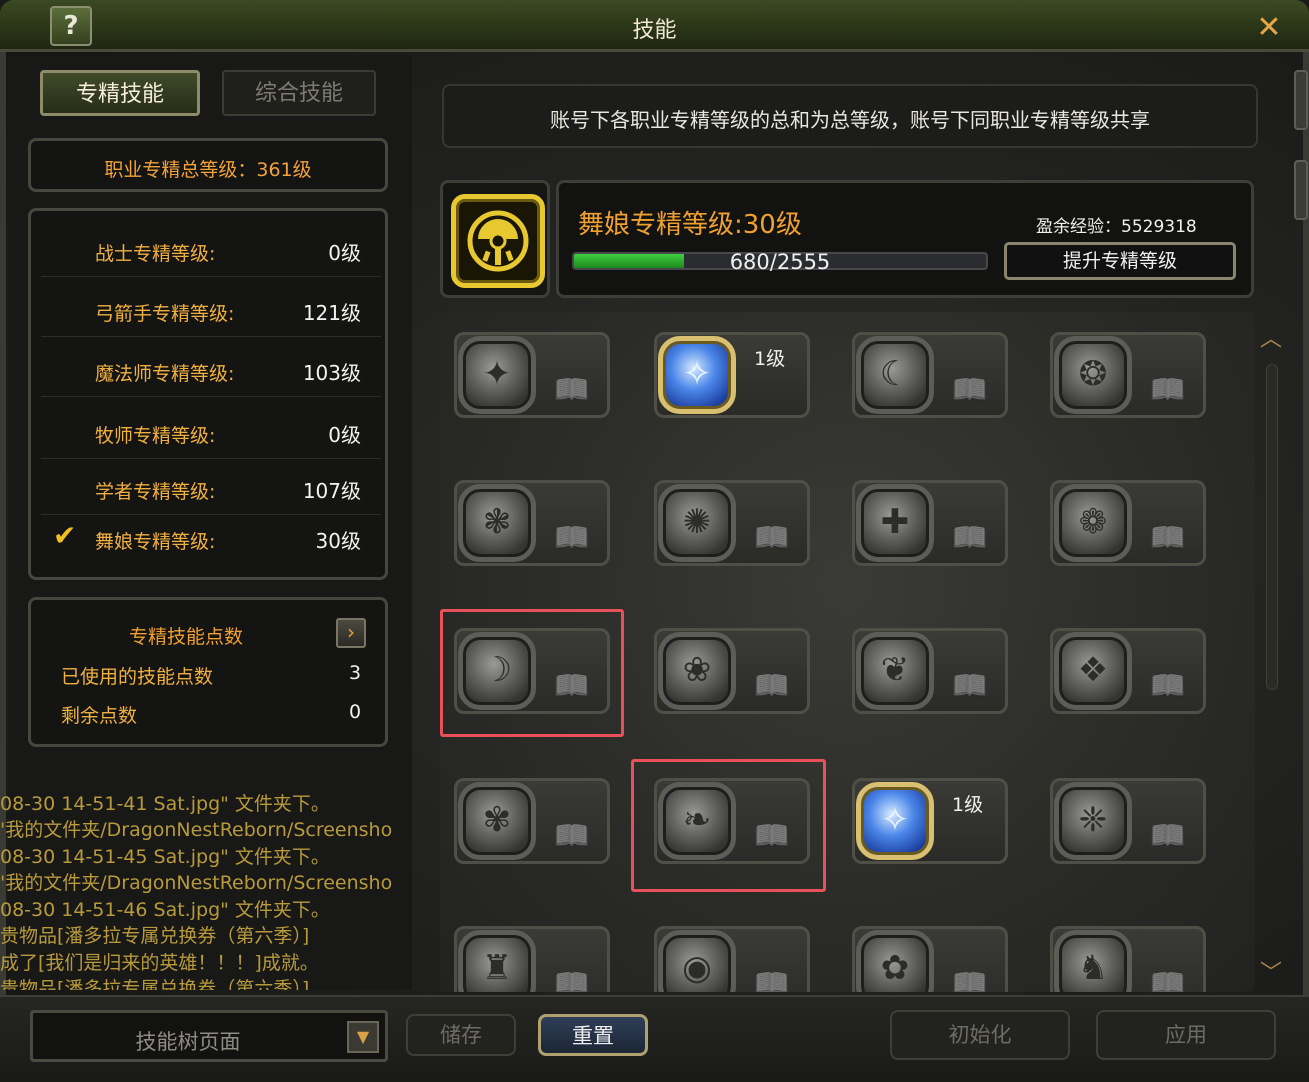 Image resolution: width=1309 pixels, height=1082 pixels. I want to click on blue-leap-icon: ✧, so click(895, 821).